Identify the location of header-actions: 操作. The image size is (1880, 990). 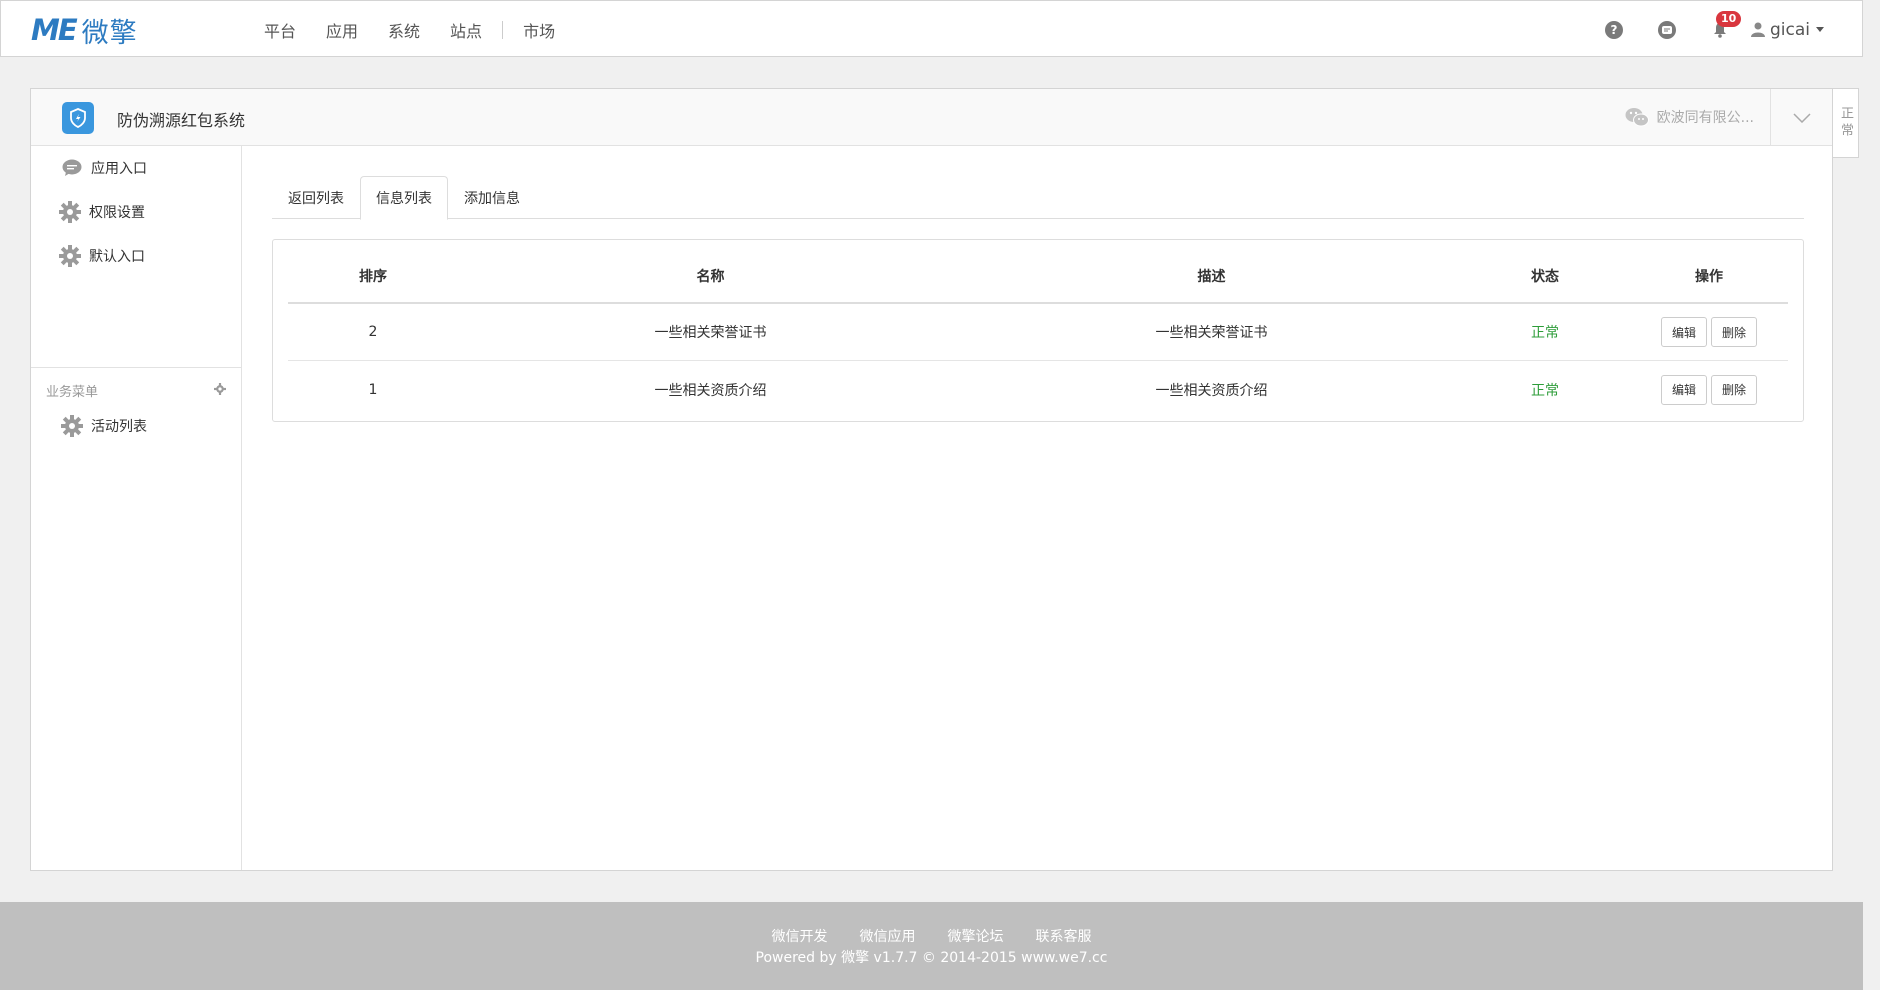
(1709, 277).